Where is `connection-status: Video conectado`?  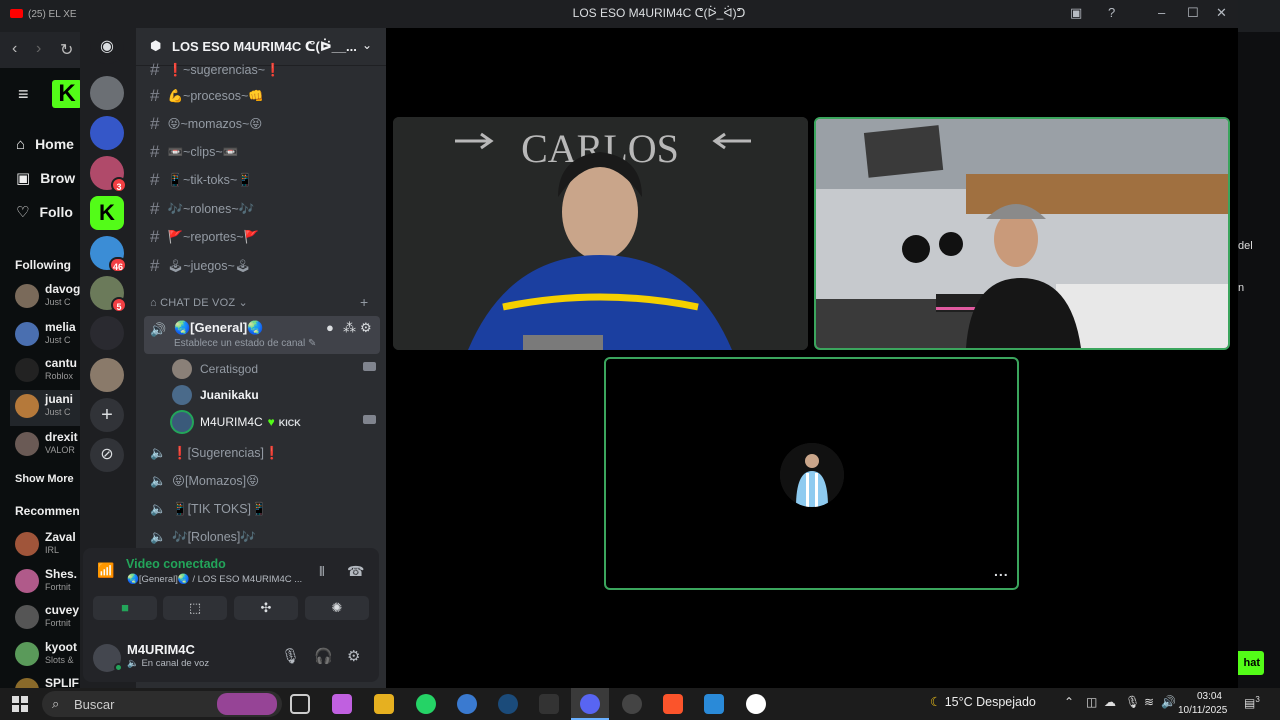
connection-status: Video conectado is located at coordinates (176, 564).